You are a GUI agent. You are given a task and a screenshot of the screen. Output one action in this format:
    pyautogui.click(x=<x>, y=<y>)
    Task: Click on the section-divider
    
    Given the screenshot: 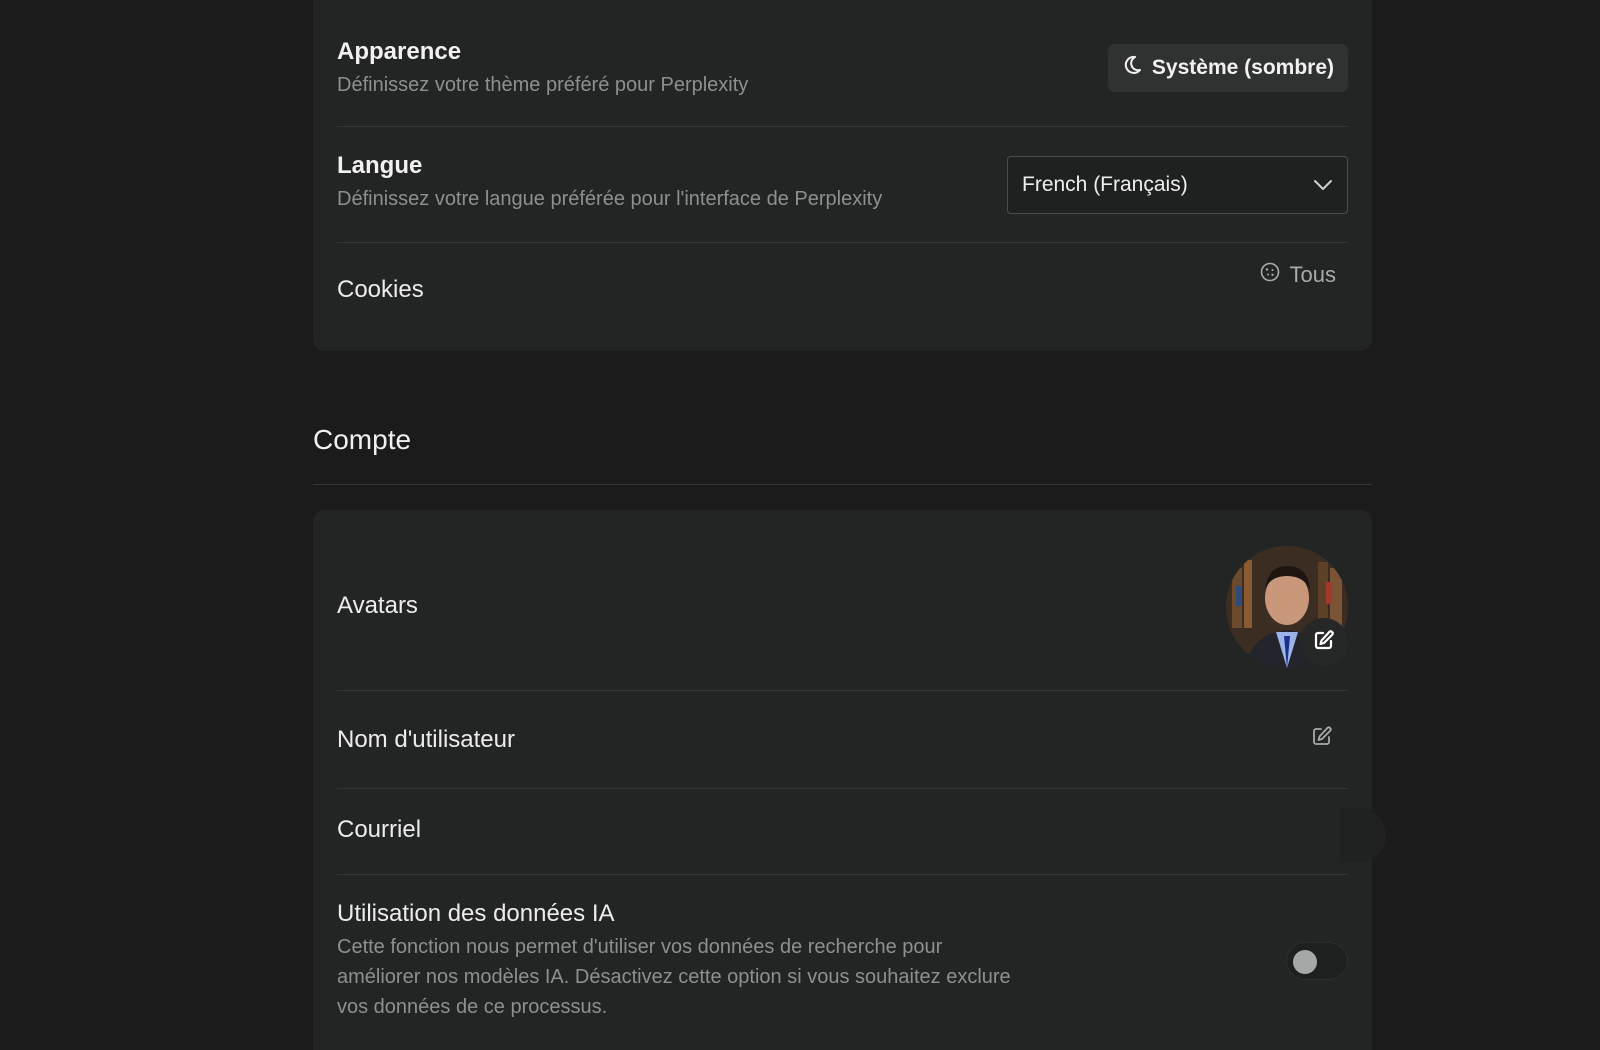 What is the action you would take?
    pyautogui.click(x=842, y=484)
    